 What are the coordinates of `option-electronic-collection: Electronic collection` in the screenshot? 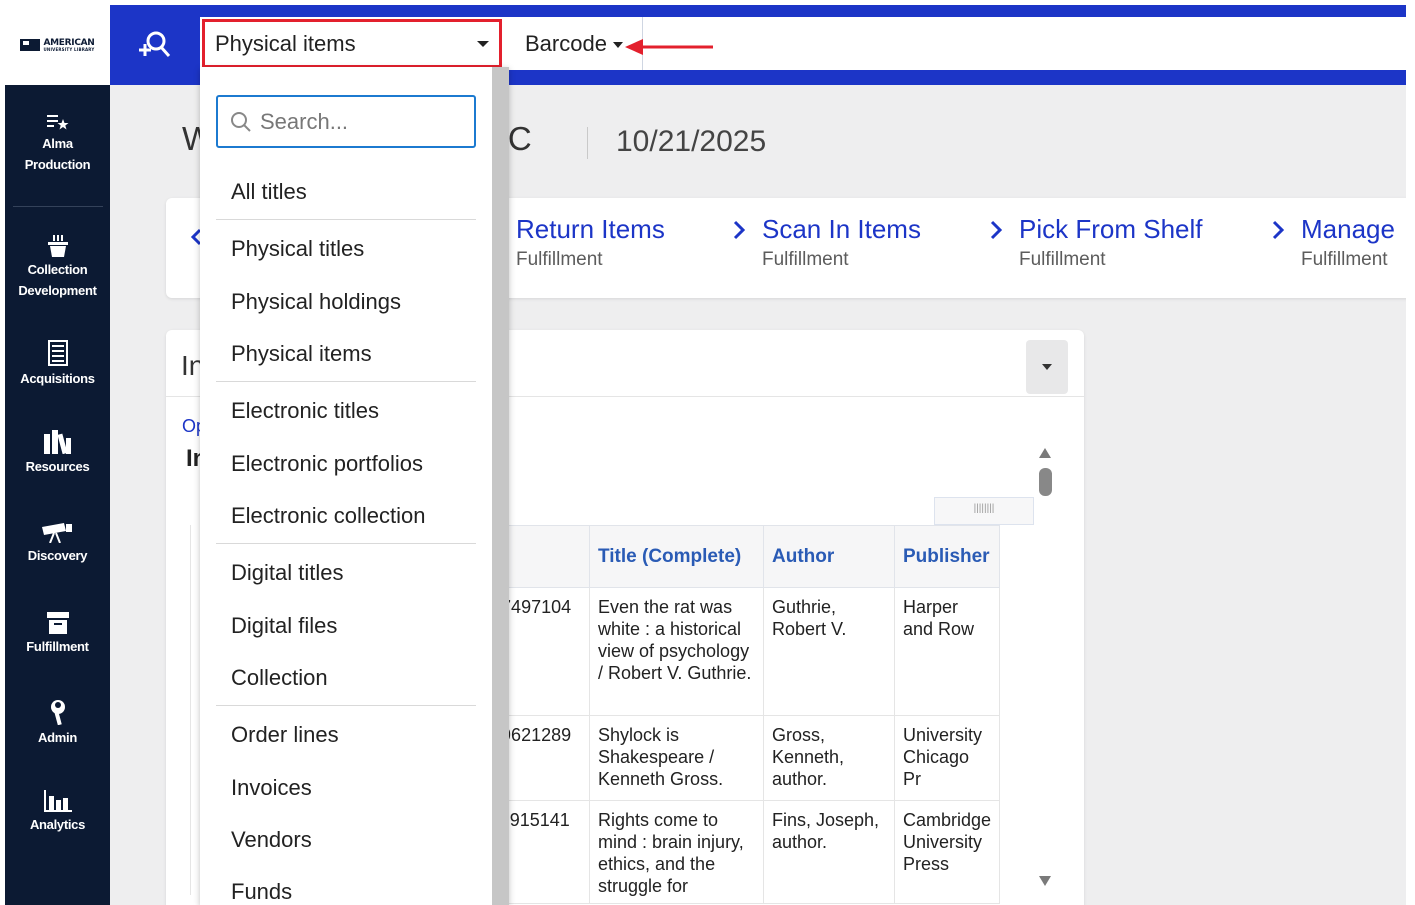 It's located at (328, 516).